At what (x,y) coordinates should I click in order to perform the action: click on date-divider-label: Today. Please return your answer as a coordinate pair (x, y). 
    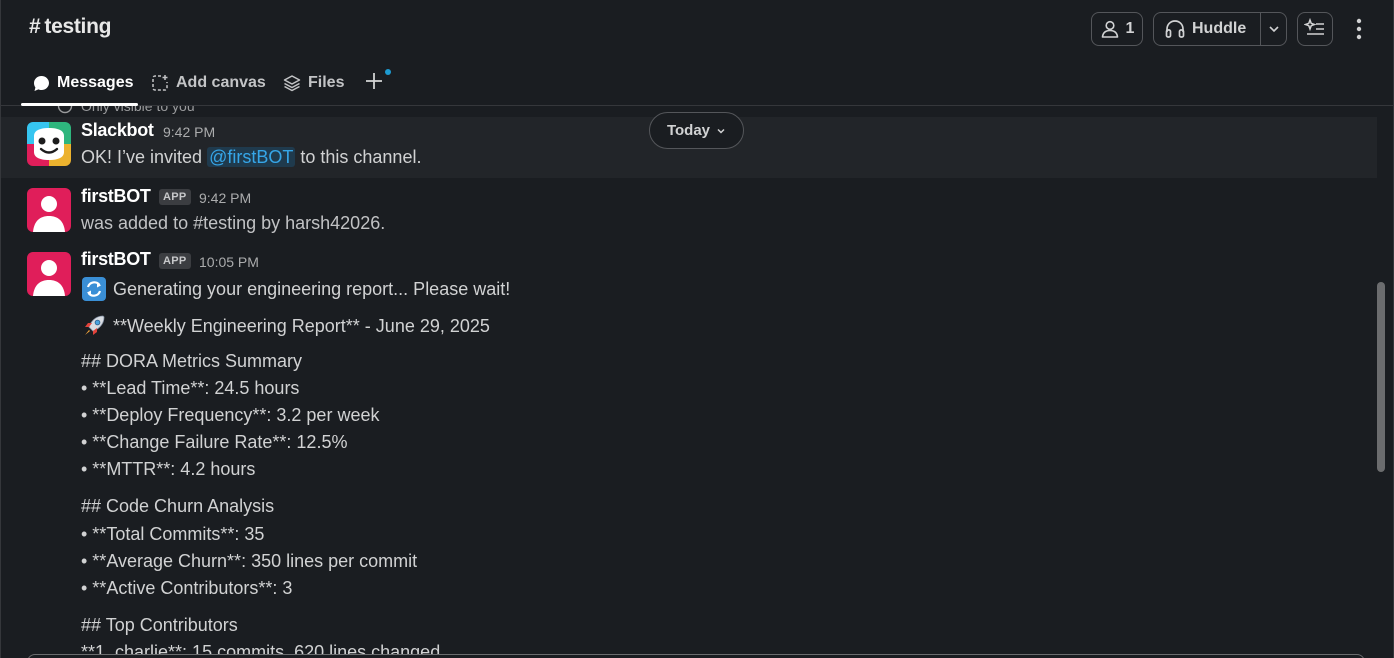
    Looking at the image, I should click on (688, 130).